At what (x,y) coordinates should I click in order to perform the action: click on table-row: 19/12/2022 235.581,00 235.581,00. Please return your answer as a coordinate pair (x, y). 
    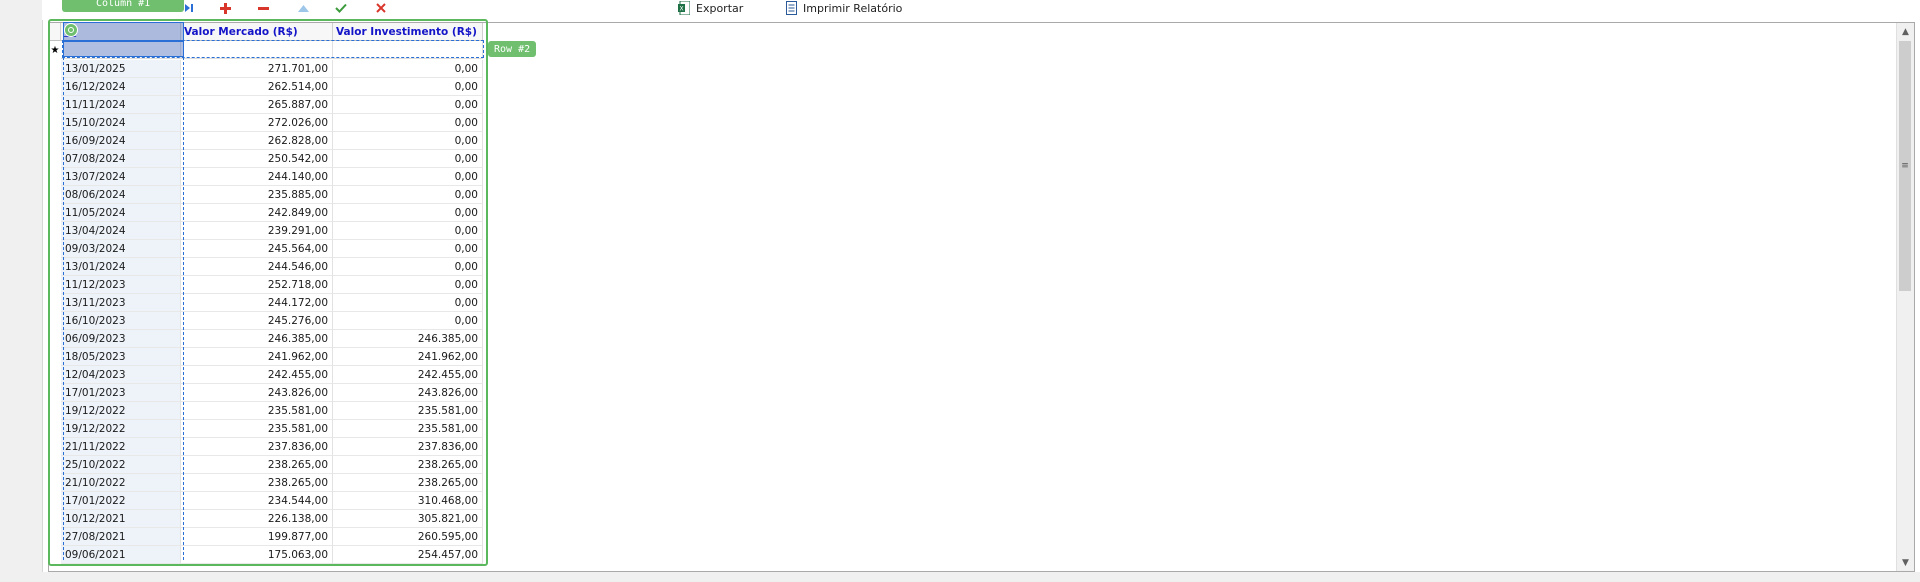
    Looking at the image, I should click on (266, 411).